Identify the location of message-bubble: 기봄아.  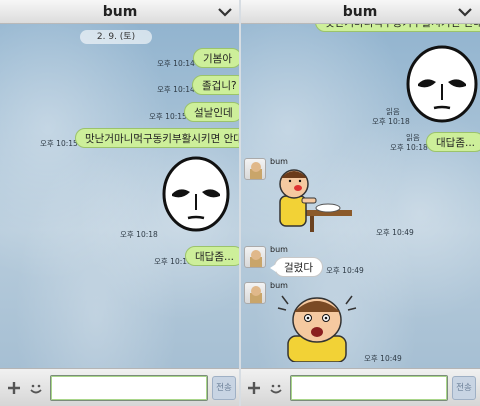
(216, 58).